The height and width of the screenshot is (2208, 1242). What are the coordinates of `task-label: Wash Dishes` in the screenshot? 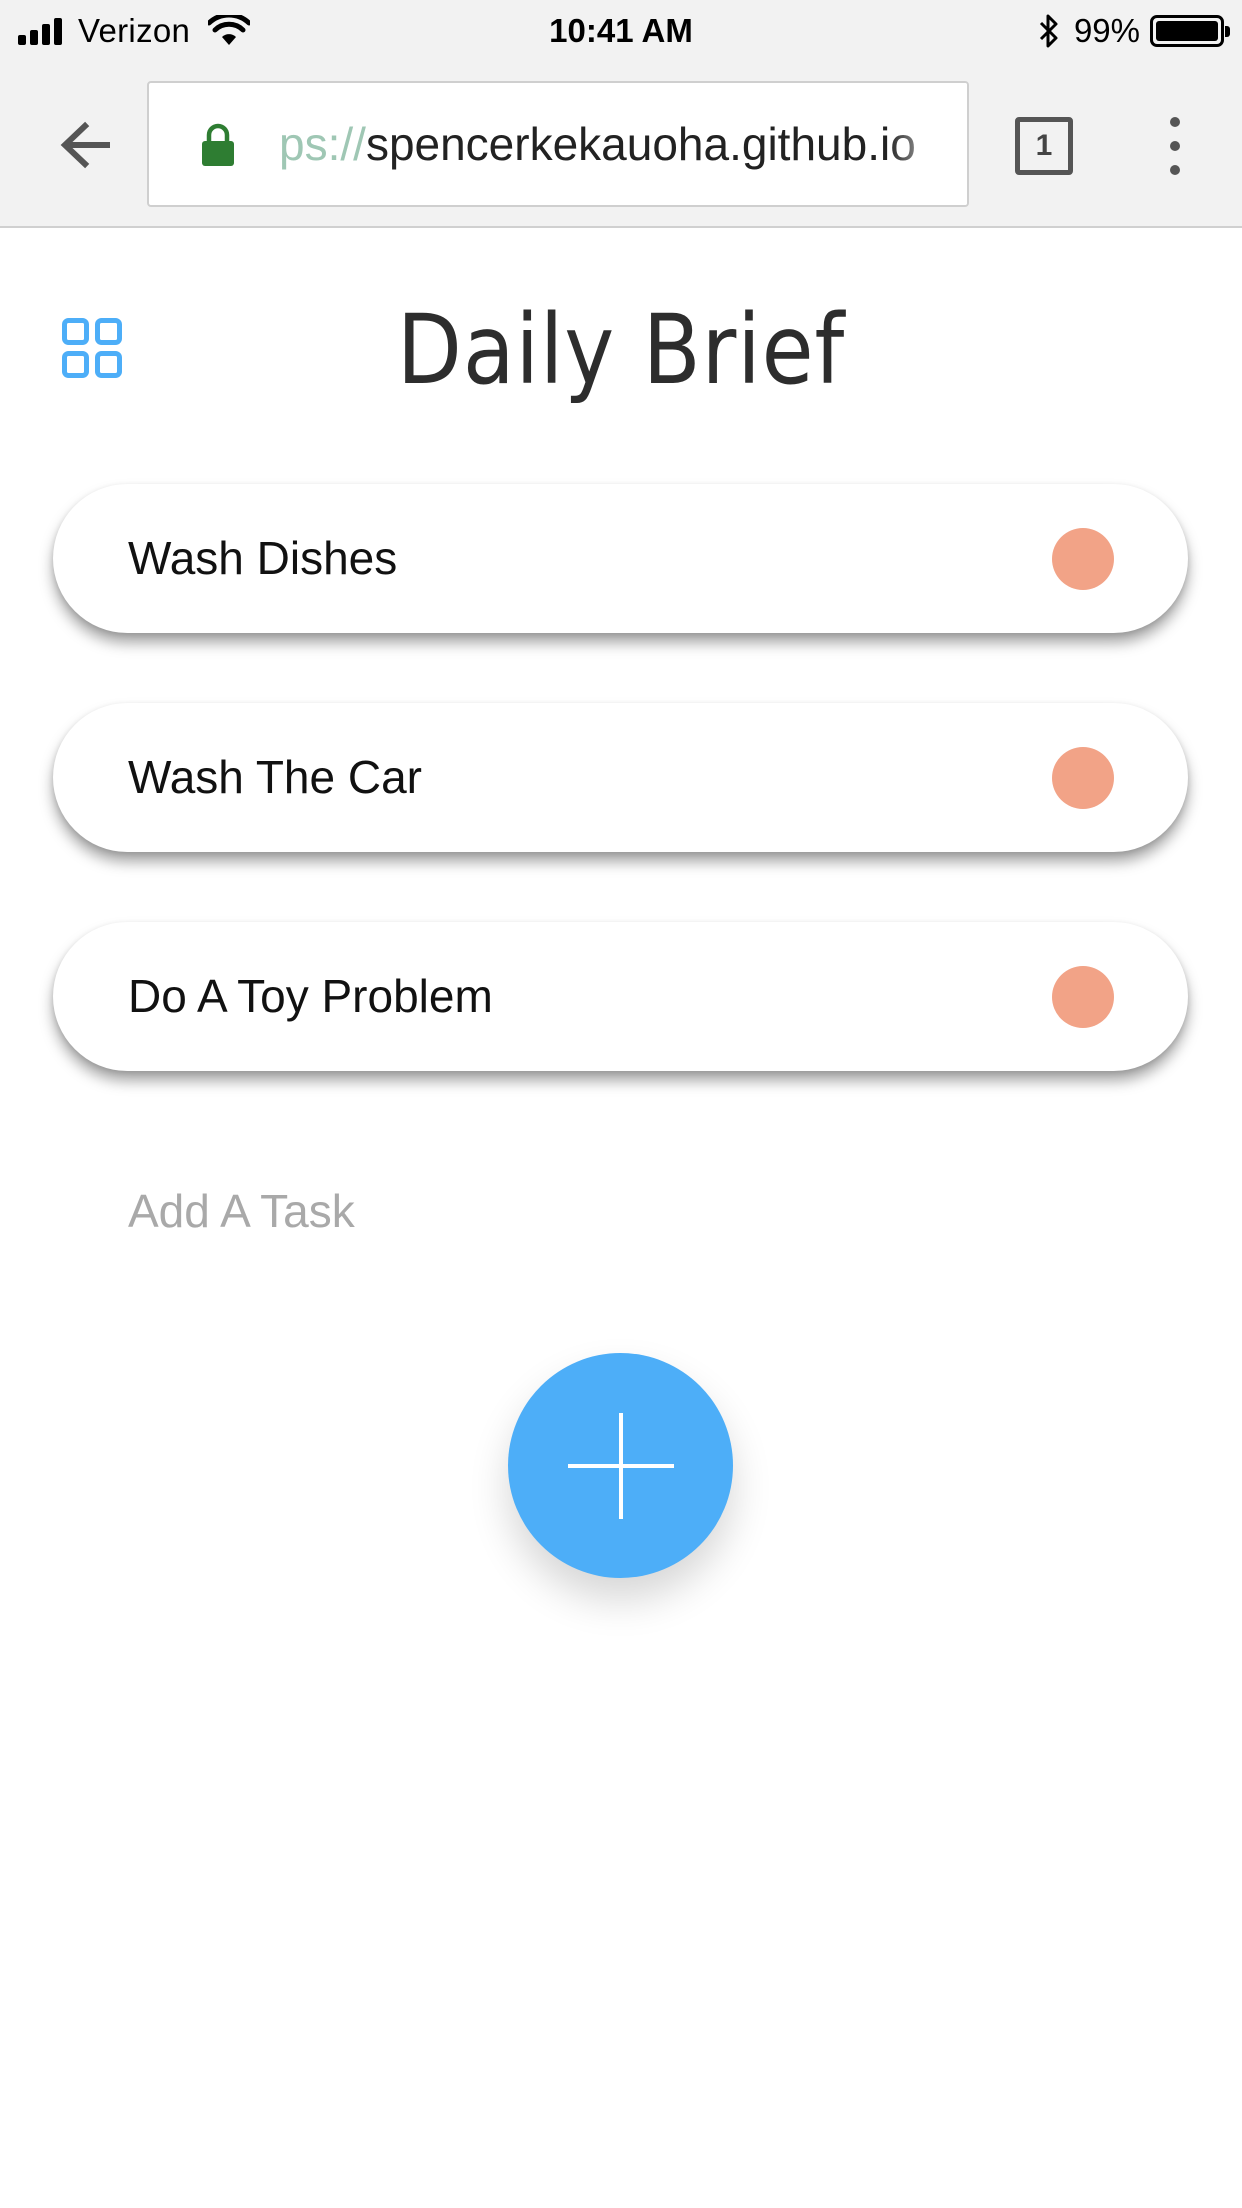 It's located at (263, 558).